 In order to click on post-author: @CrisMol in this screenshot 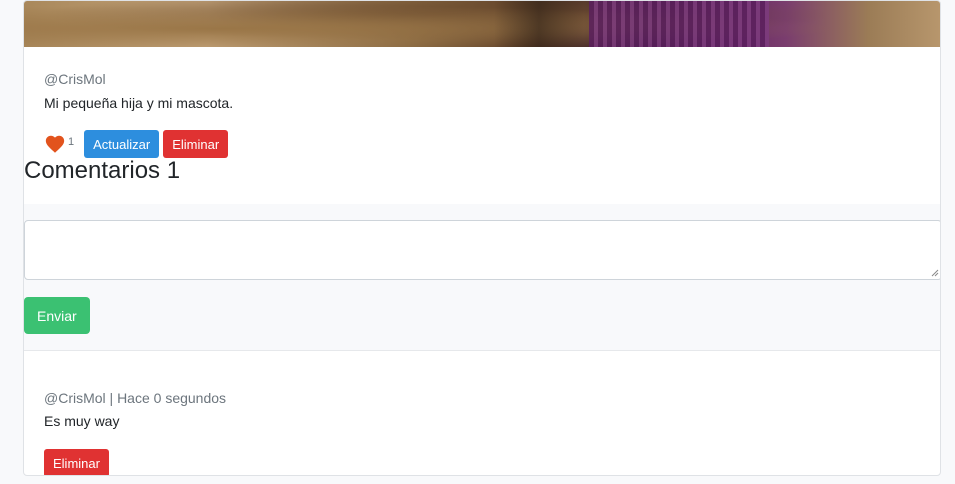, I will do `click(75, 79)`.